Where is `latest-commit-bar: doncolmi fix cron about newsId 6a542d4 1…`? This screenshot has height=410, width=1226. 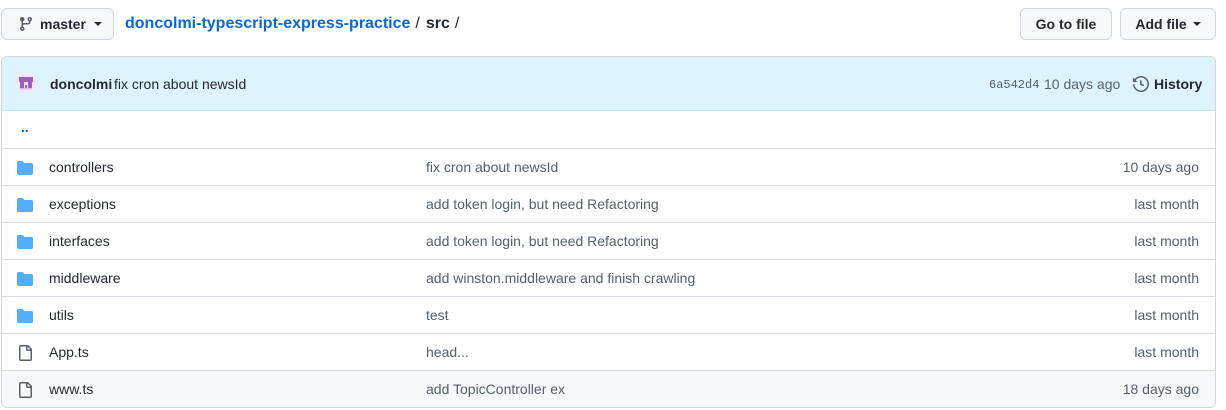
latest-commit-bar: doncolmi fix cron about newsId 6a542d4 1… is located at coordinates (608, 84).